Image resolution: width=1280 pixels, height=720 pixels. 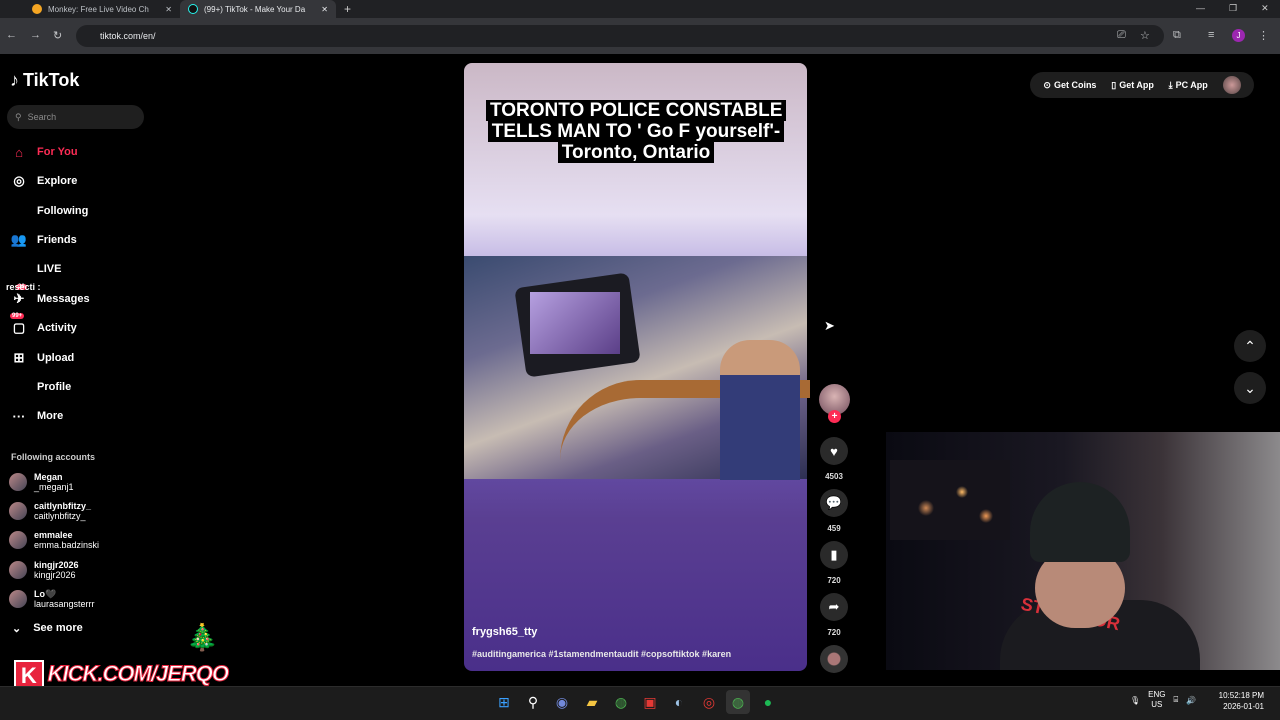 I want to click on follow-plus-icon: +, so click(x=834, y=416).